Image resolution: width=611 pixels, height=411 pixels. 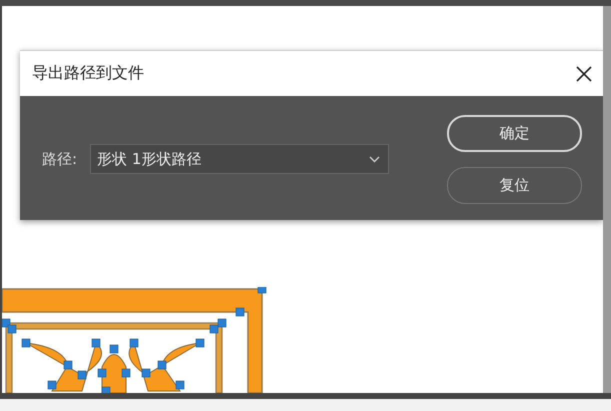 What do you see at coordinates (514, 185) in the screenshot?
I see `dialog-button: 复位` at bounding box center [514, 185].